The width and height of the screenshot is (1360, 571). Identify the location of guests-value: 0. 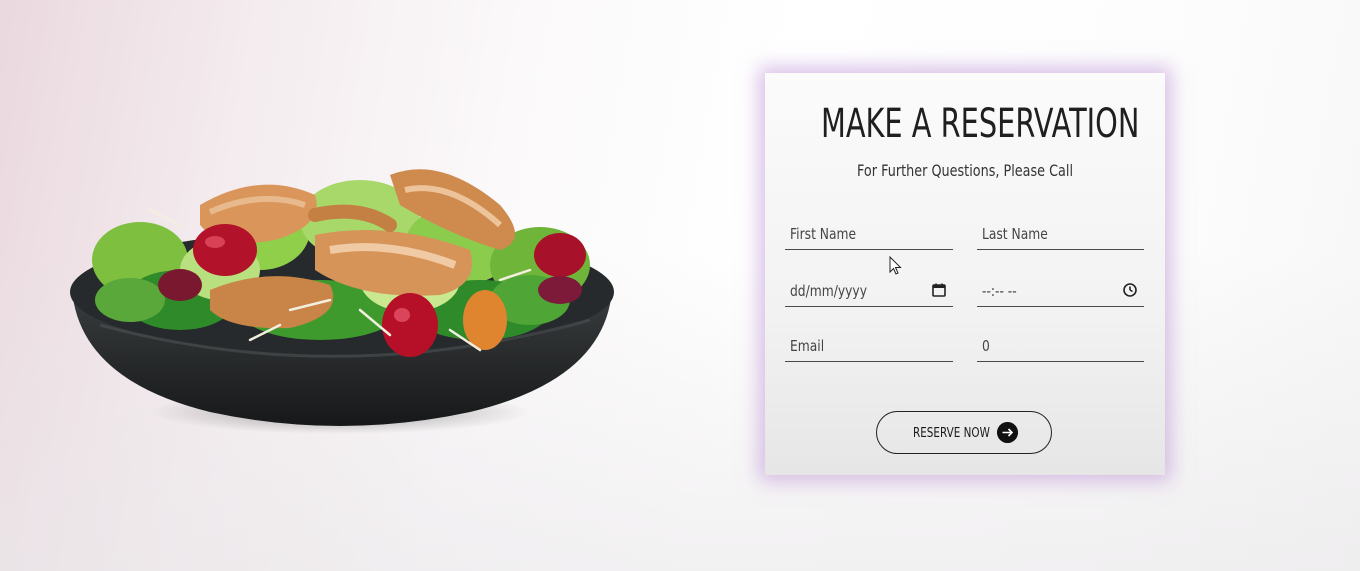
(986, 346).